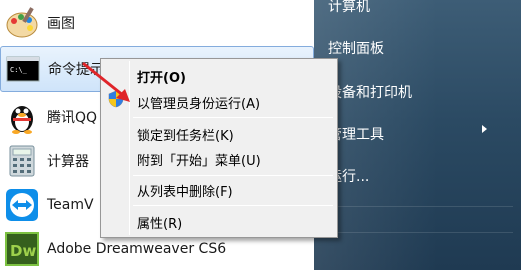 This screenshot has height=270, width=521. I want to click on menu-item-remove-from-list: 从列表中删除(F), so click(185, 190).